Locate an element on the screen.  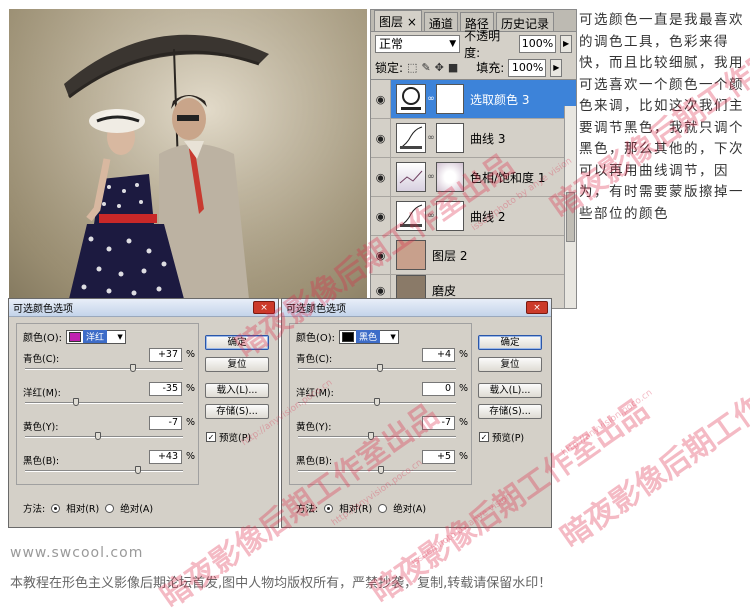
scrollbar-thumb is located at coordinates (570, 217).